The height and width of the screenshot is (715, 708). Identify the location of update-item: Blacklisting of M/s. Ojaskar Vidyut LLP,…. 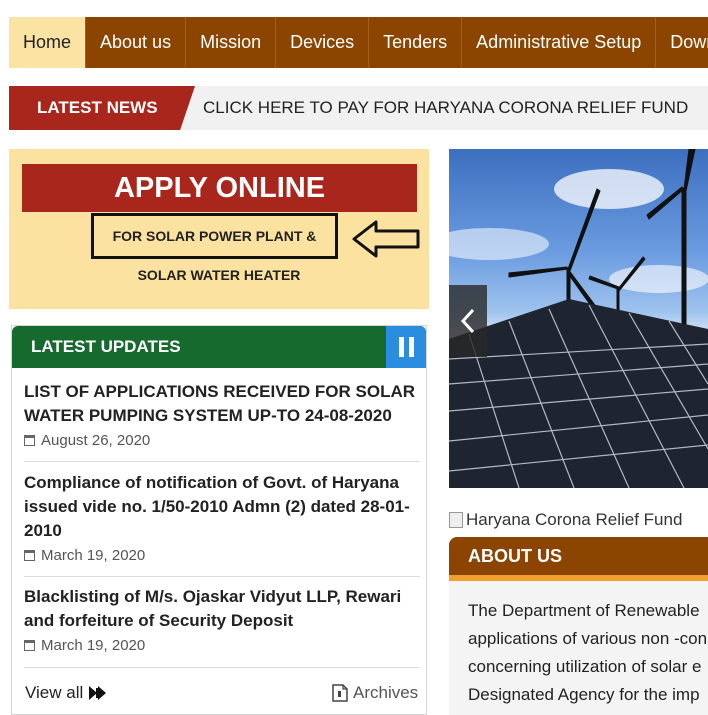
(222, 619).